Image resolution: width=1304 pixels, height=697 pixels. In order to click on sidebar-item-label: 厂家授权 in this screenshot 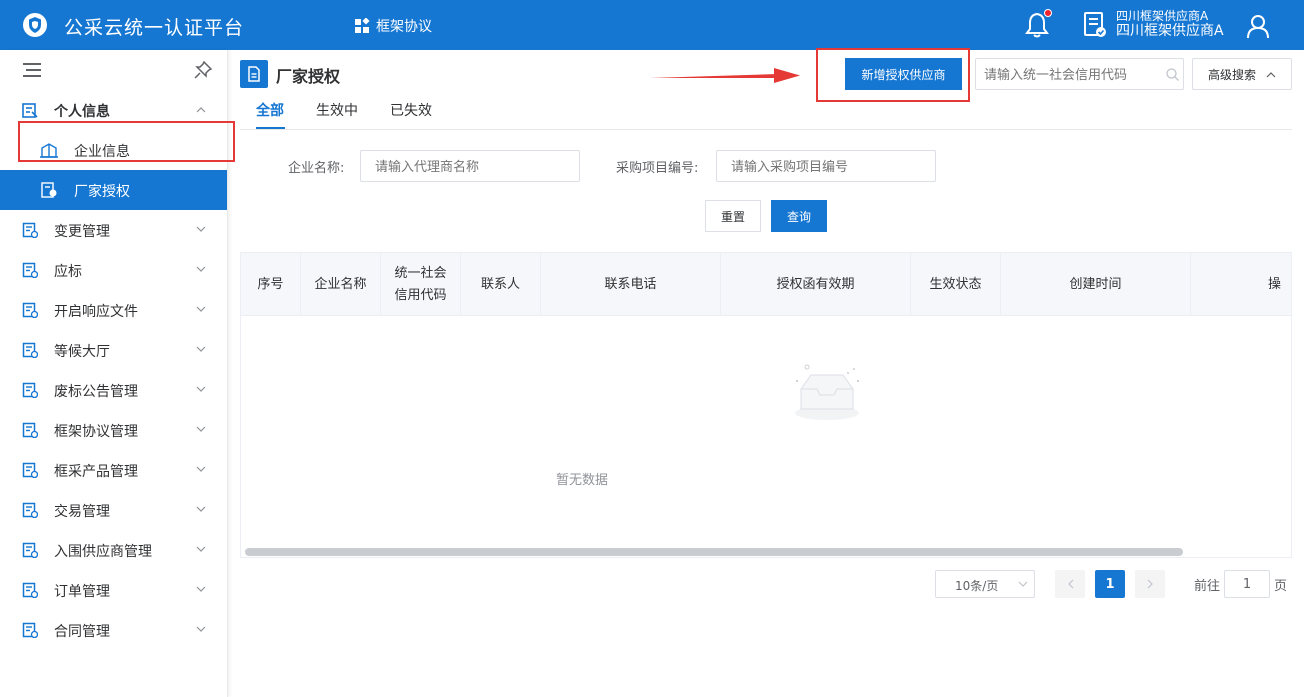, I will do `click(102, 192)`.